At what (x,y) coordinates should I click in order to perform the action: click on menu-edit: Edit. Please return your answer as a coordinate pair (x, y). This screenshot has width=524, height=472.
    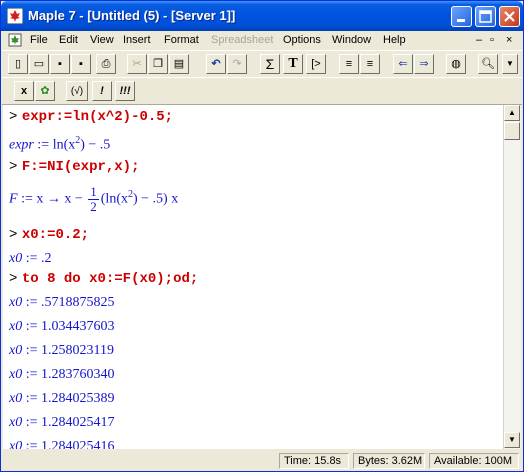
    Looking at the image, I should click on (68, 40).